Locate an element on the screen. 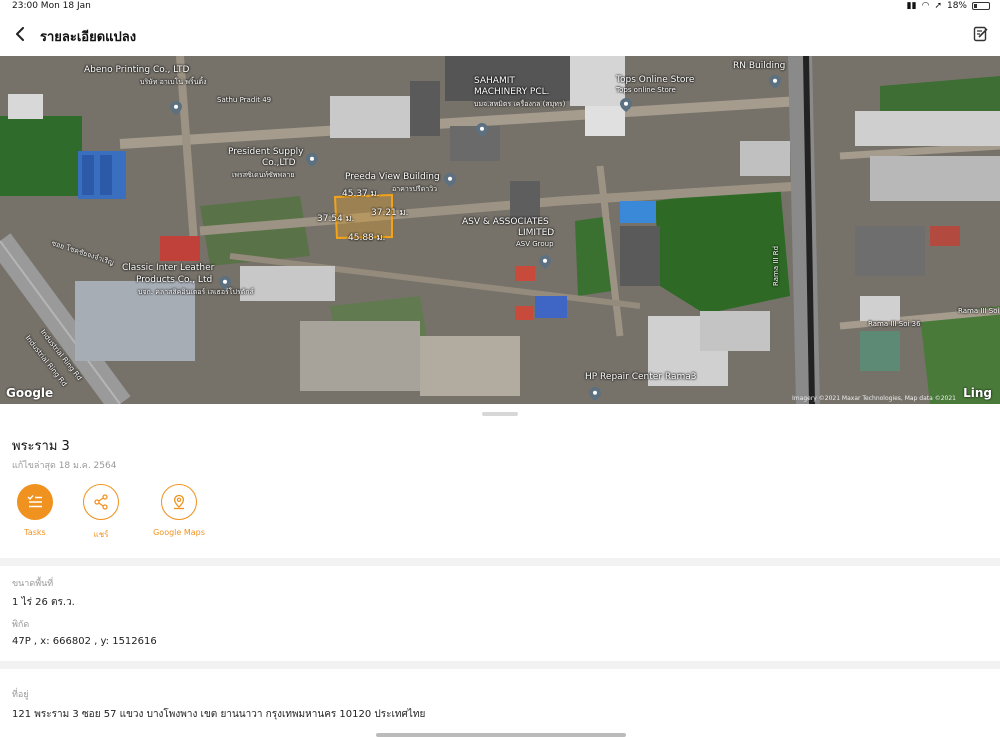 The width and height of the screenshot is (1000, 737). tasks-button: Tasks is located at coordinates (35, 512).